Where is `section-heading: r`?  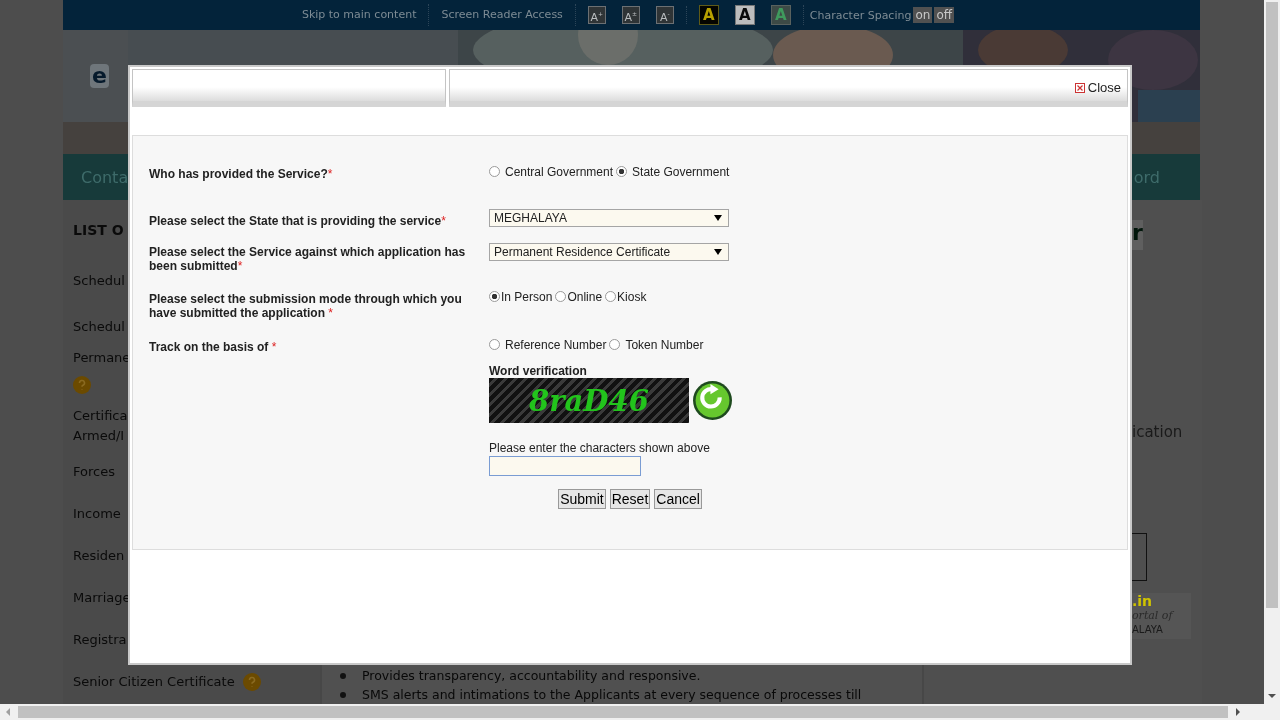
section-heading: r is located at coordinates (1137, 235).